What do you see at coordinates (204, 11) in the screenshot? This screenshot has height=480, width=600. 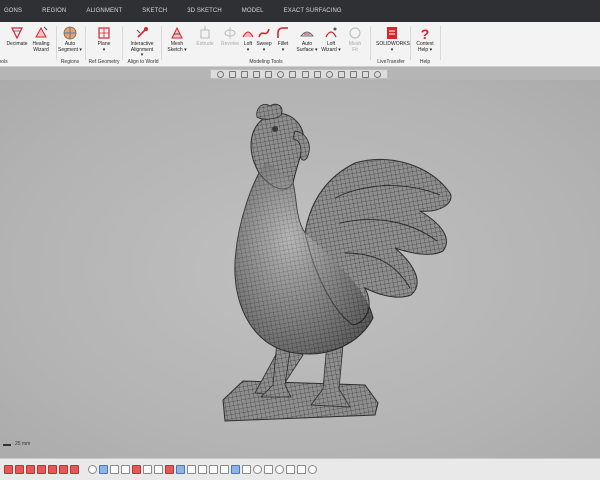 I see `tab-3d-sketch: 3D SKETCH` at bounding box center [204, 11].